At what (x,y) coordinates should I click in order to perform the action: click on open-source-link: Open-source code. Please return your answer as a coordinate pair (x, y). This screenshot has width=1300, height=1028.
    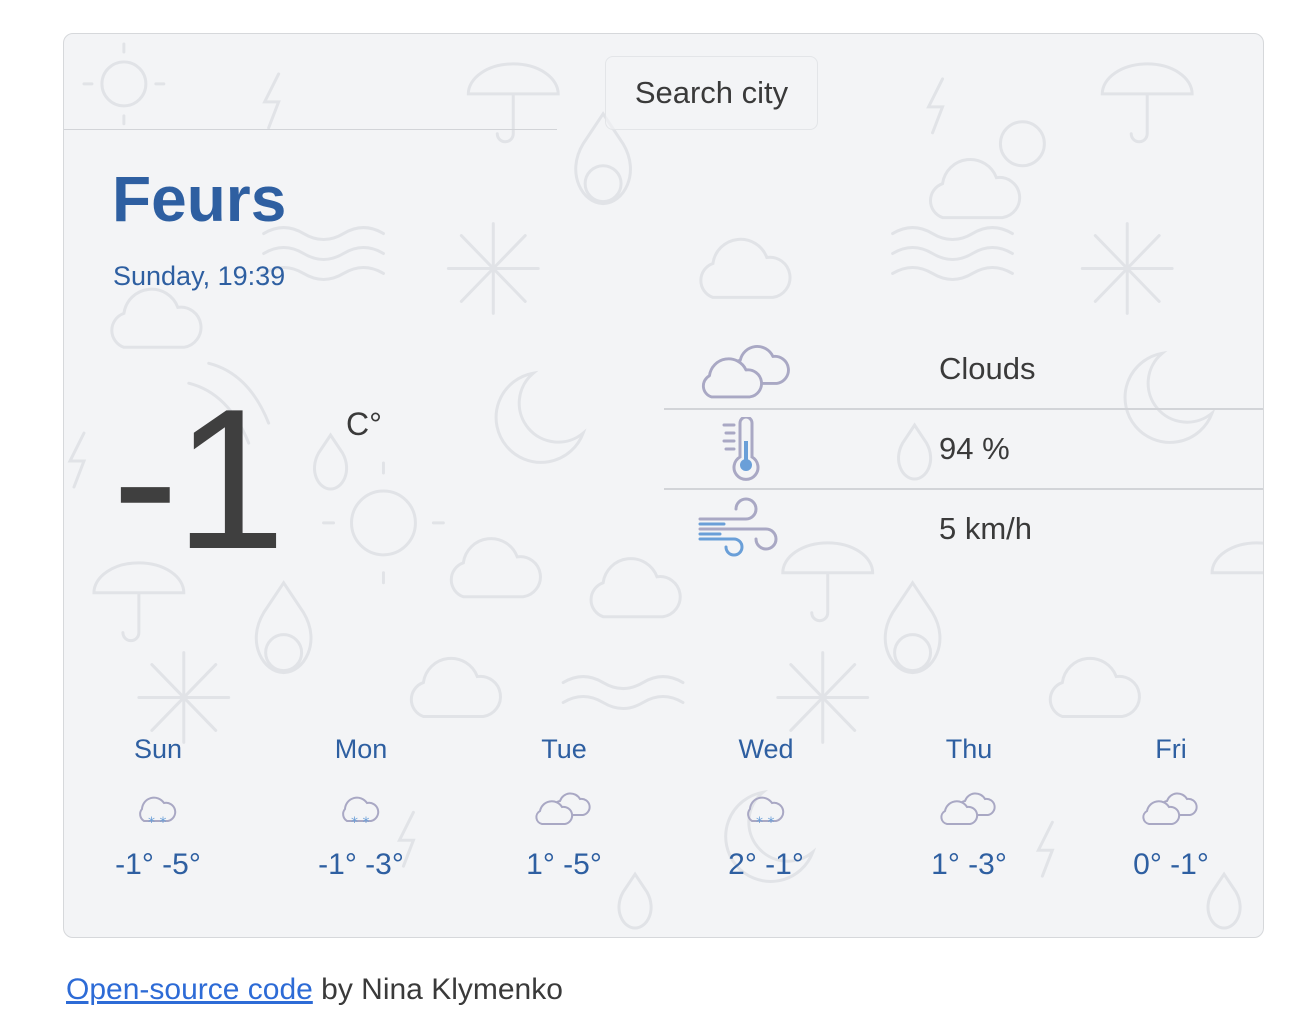
    Looking at the image, I should click on (189, 989).